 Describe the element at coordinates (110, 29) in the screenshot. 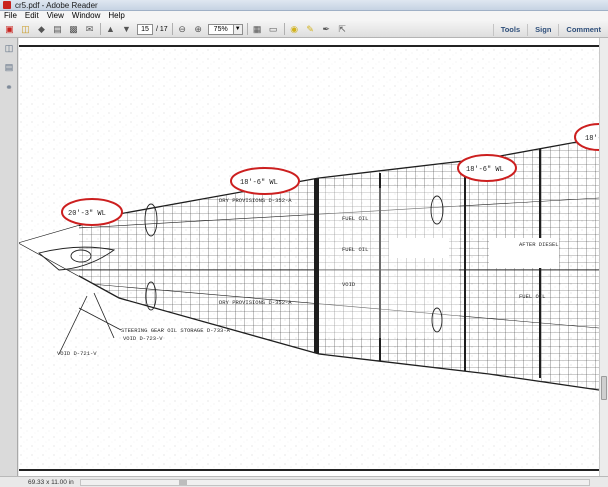

I see `previous-page-icon: ▲` at that location.